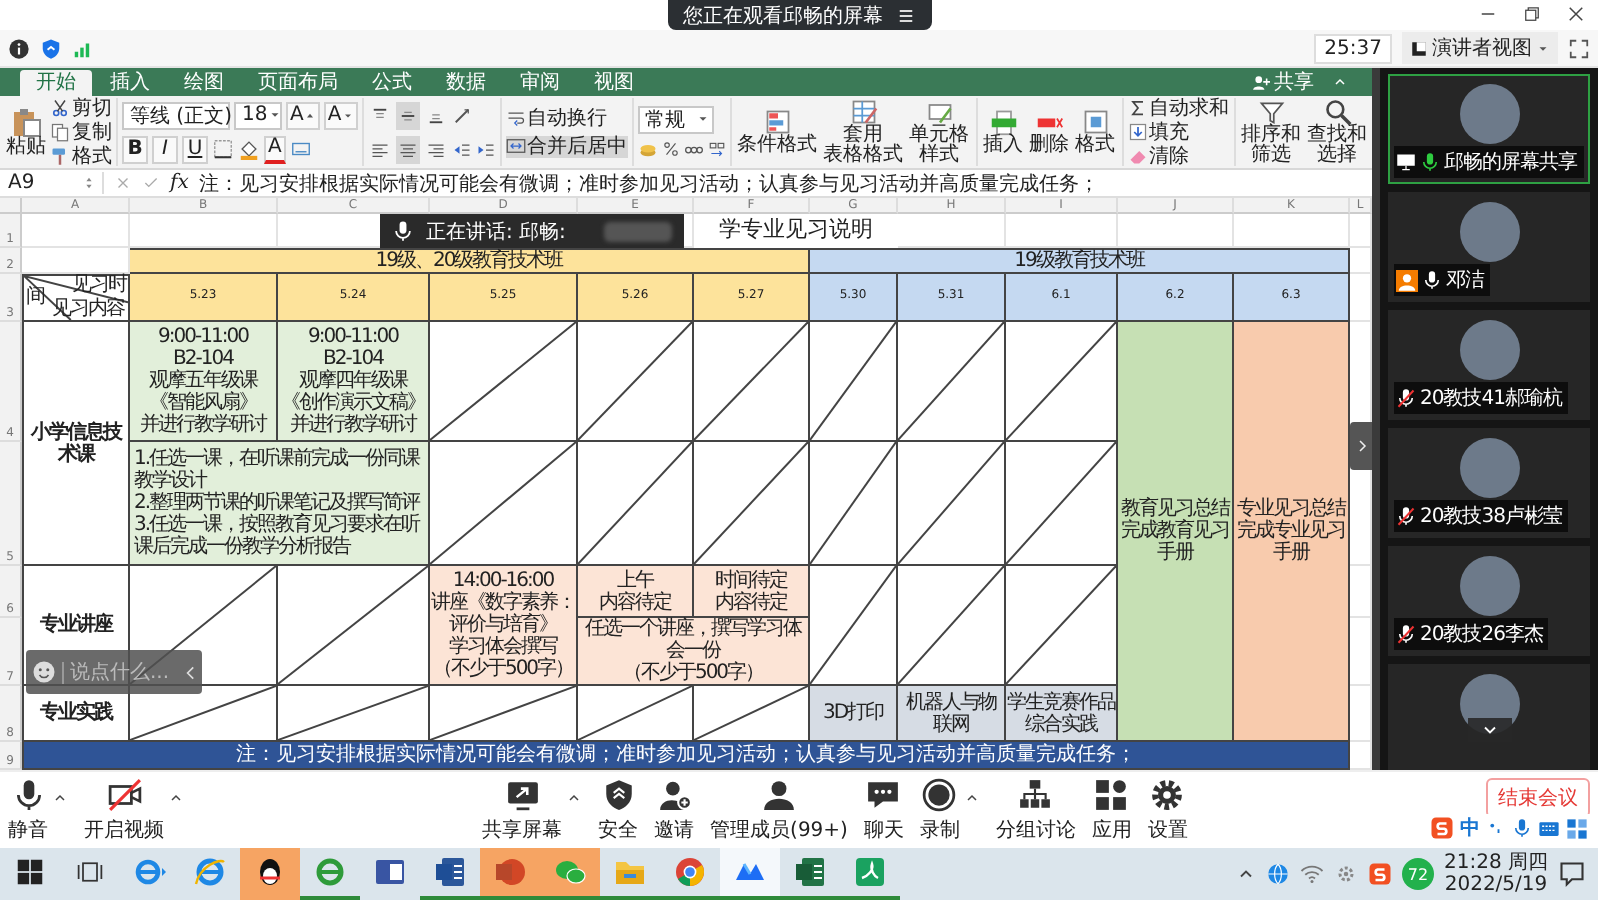 This screenshot has width=1598, height=900. What do you see at coordinates (1579, 48) in the screenshot?
I see `fullscreen-icon` at bounding box center [1579, 48].